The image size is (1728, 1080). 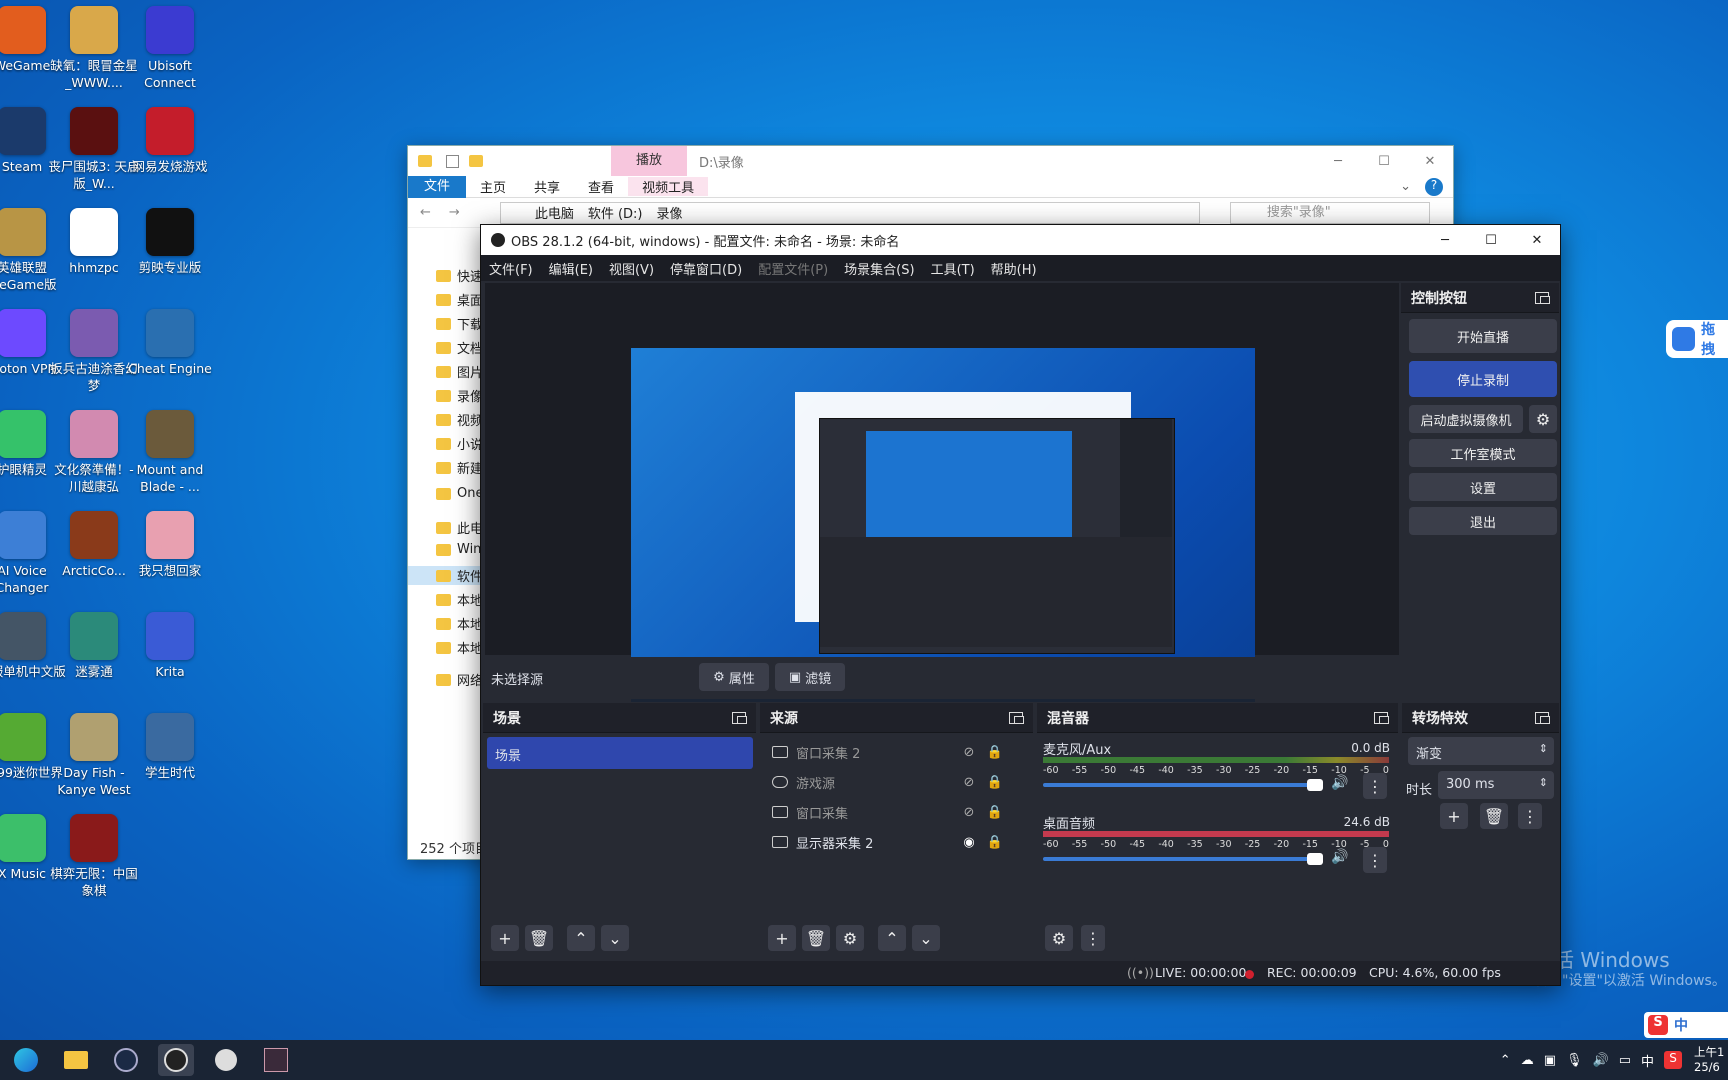 What do you see at coordinates (1329, 212) in the screenshot?
I see `search-input: 搜索"录像"` at bounding box center [1329, 212].